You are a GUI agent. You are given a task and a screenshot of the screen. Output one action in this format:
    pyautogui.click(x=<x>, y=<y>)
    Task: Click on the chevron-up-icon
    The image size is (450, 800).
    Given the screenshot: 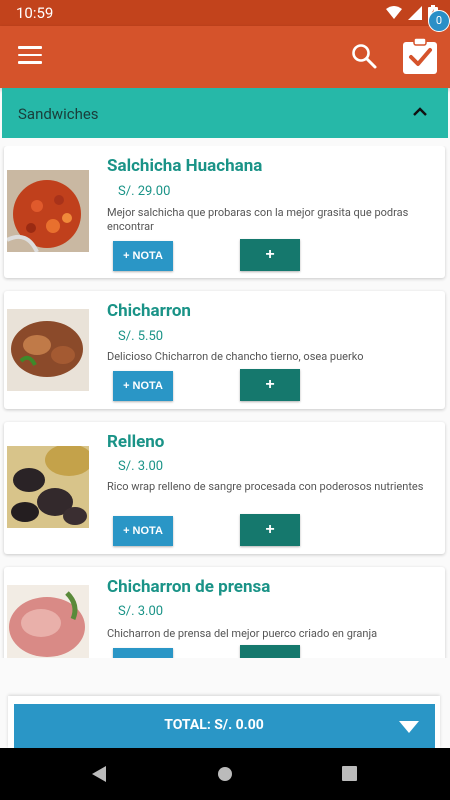 What is the action you would take?
    pyautogui.click(x=420, y=112)
    